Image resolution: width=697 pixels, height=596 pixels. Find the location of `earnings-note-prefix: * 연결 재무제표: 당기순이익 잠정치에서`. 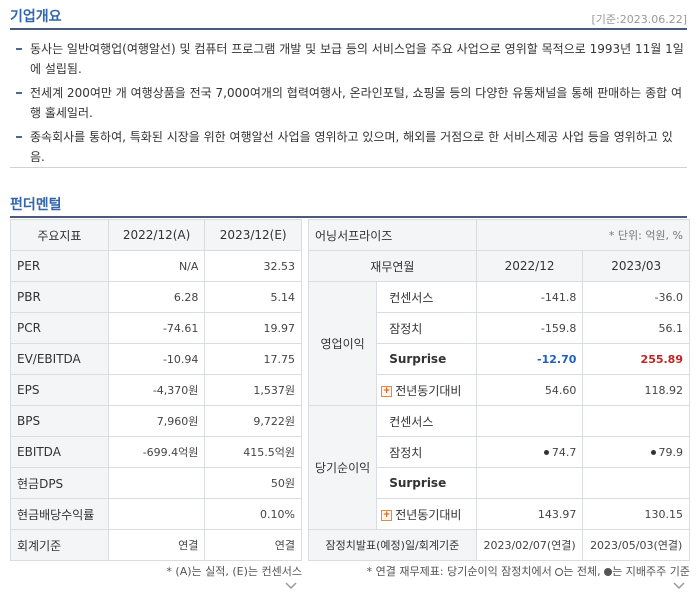

earnings-note-prefix: * 연결 재무제표: 당기순이익 잠정치에서 is located at coordinates (459, 571).